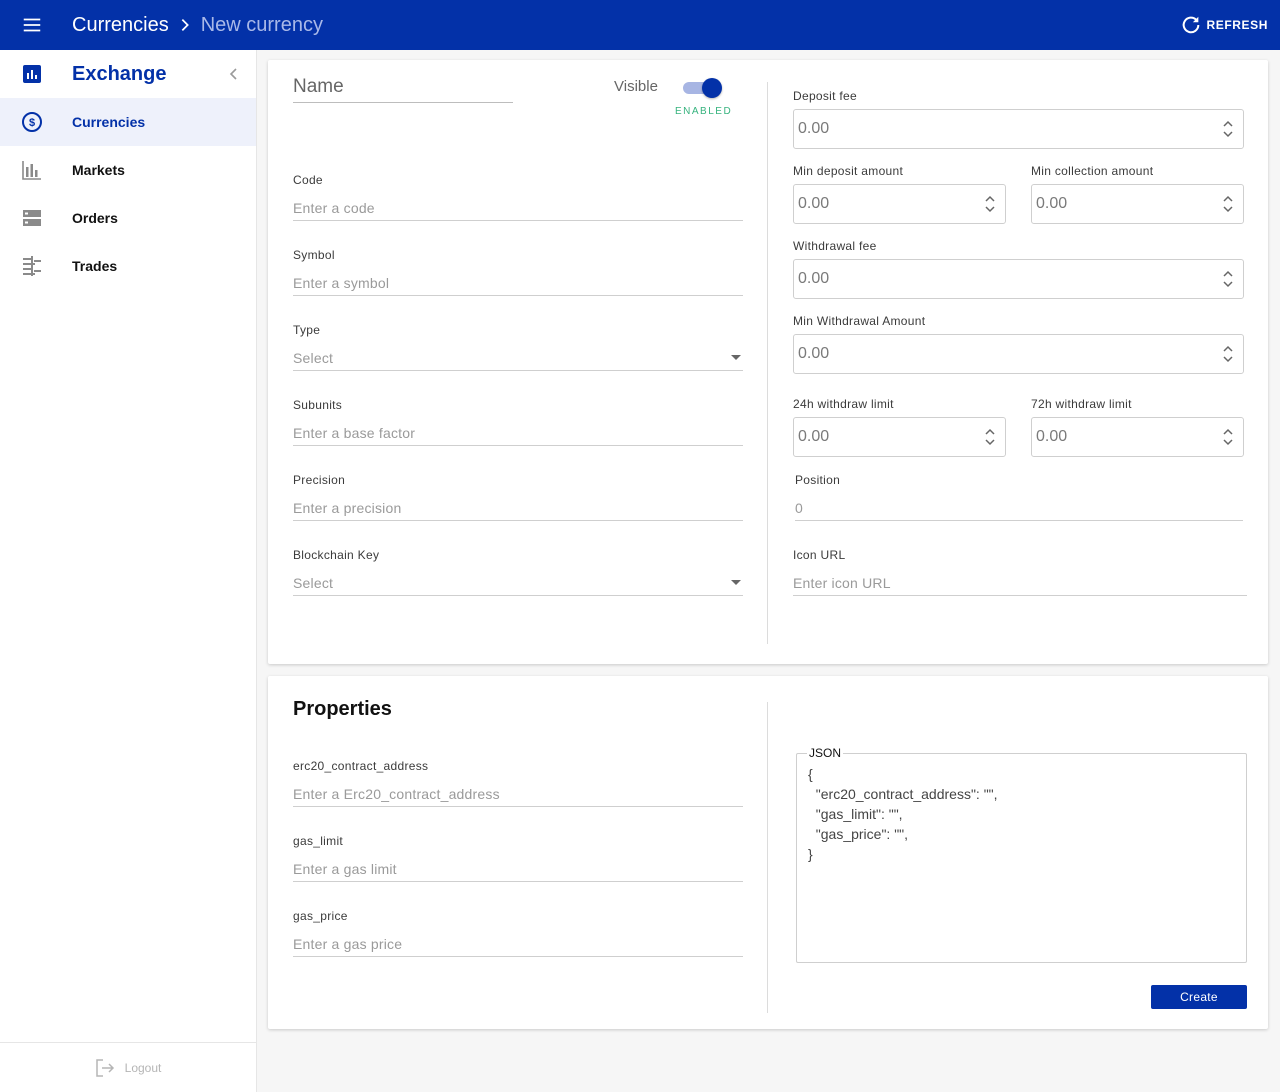  I want to click on sidebar-item-markets: Markets, so click(128, 170).